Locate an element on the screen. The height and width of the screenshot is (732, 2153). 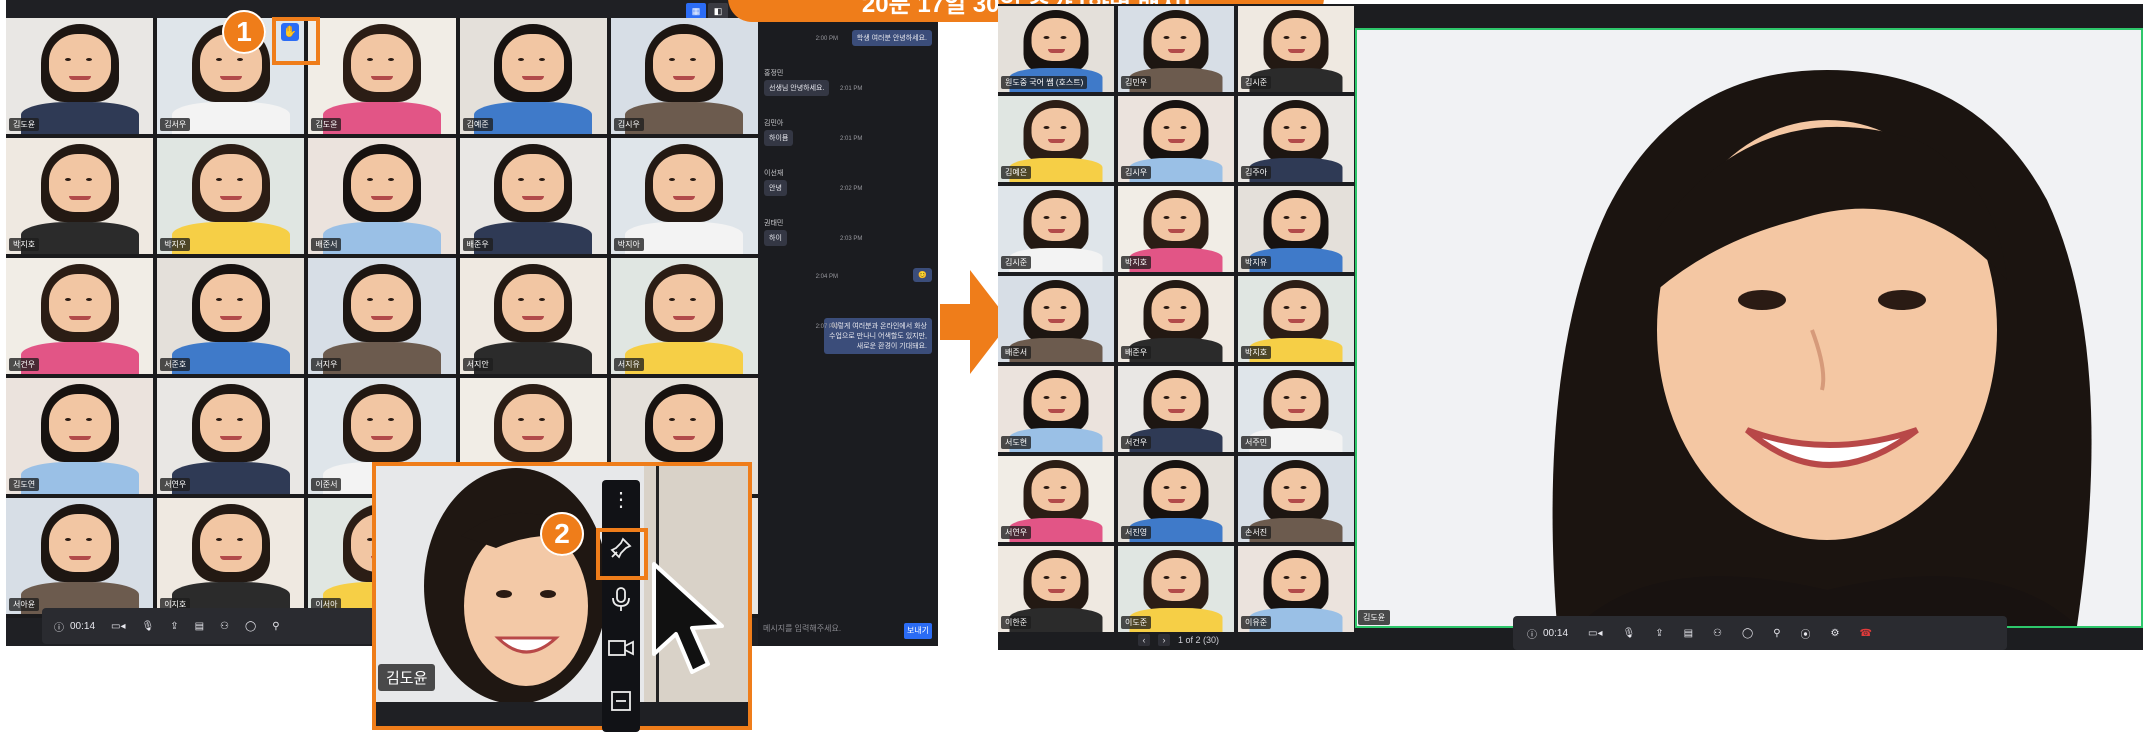
send-button: 보내기 is located at coordinates (918, 631).